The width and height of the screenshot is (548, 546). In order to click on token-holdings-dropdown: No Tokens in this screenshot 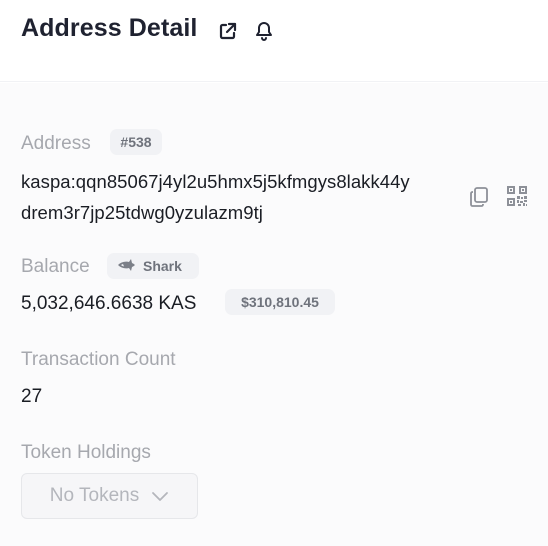, I will do `click(109, 496)`.